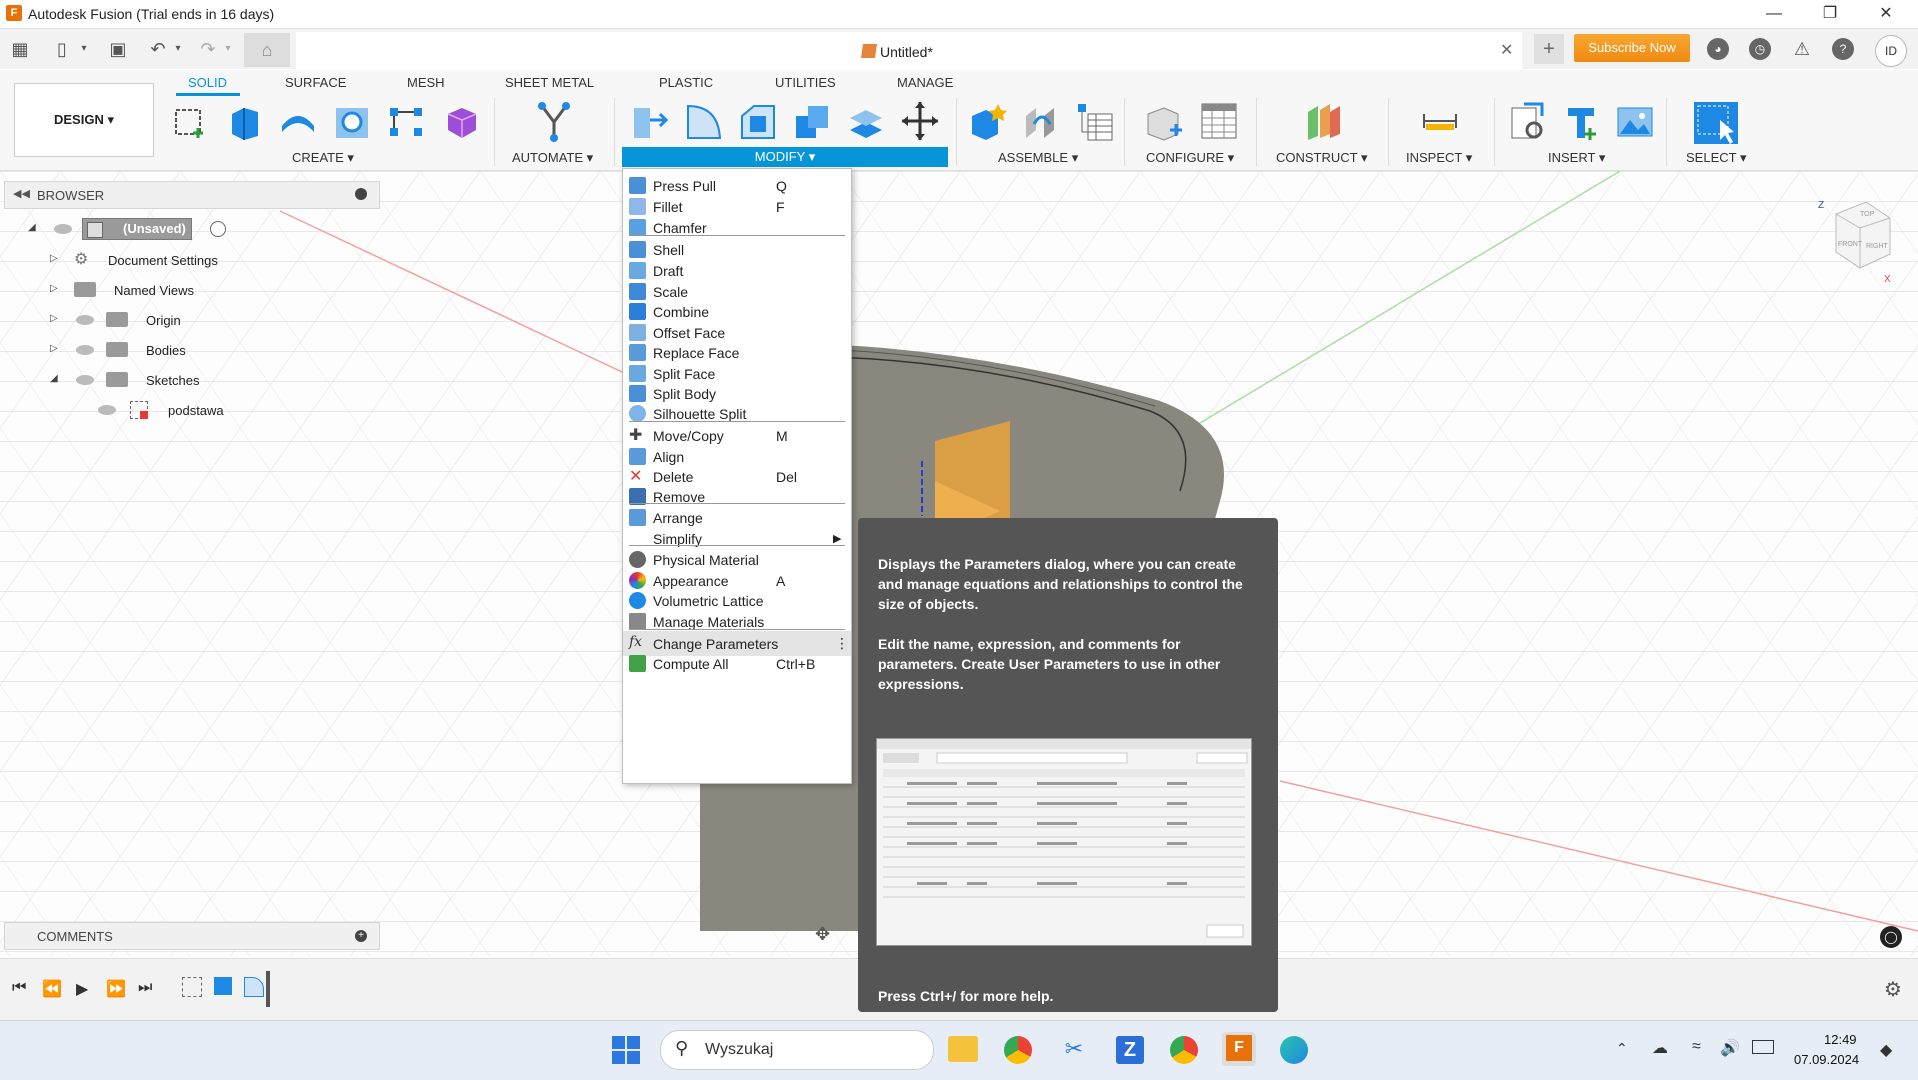  Describe the element at coordinates (963, 1049) in the screenshot. I see `file-explorer-icon` at that location.